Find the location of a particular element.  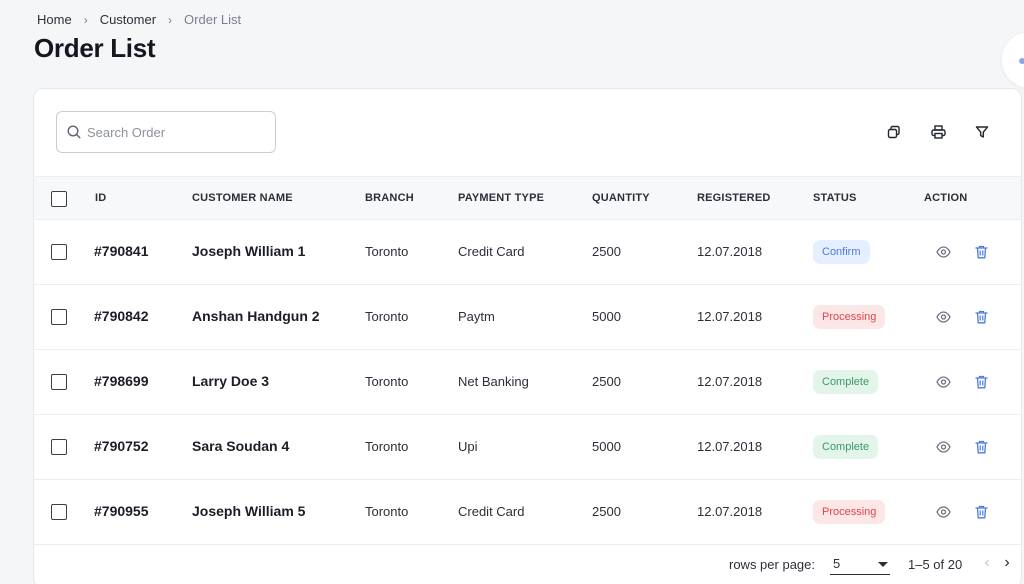

rows-per-page-select: 5 is located at coordinates (860, 564).